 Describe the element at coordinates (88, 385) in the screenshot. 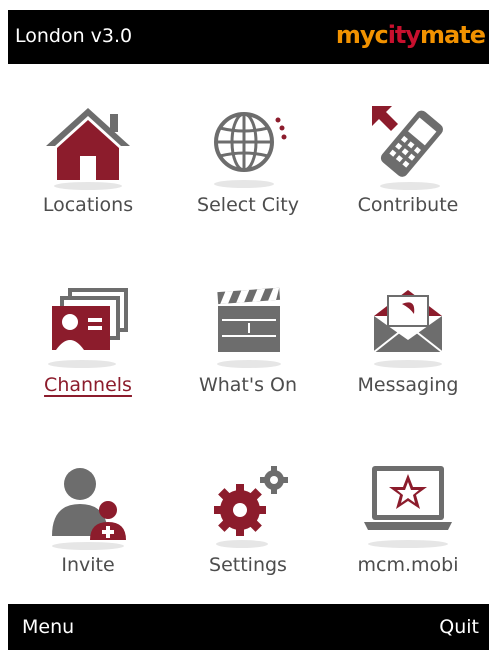

I see `menu-item-label: Channels` at that location.